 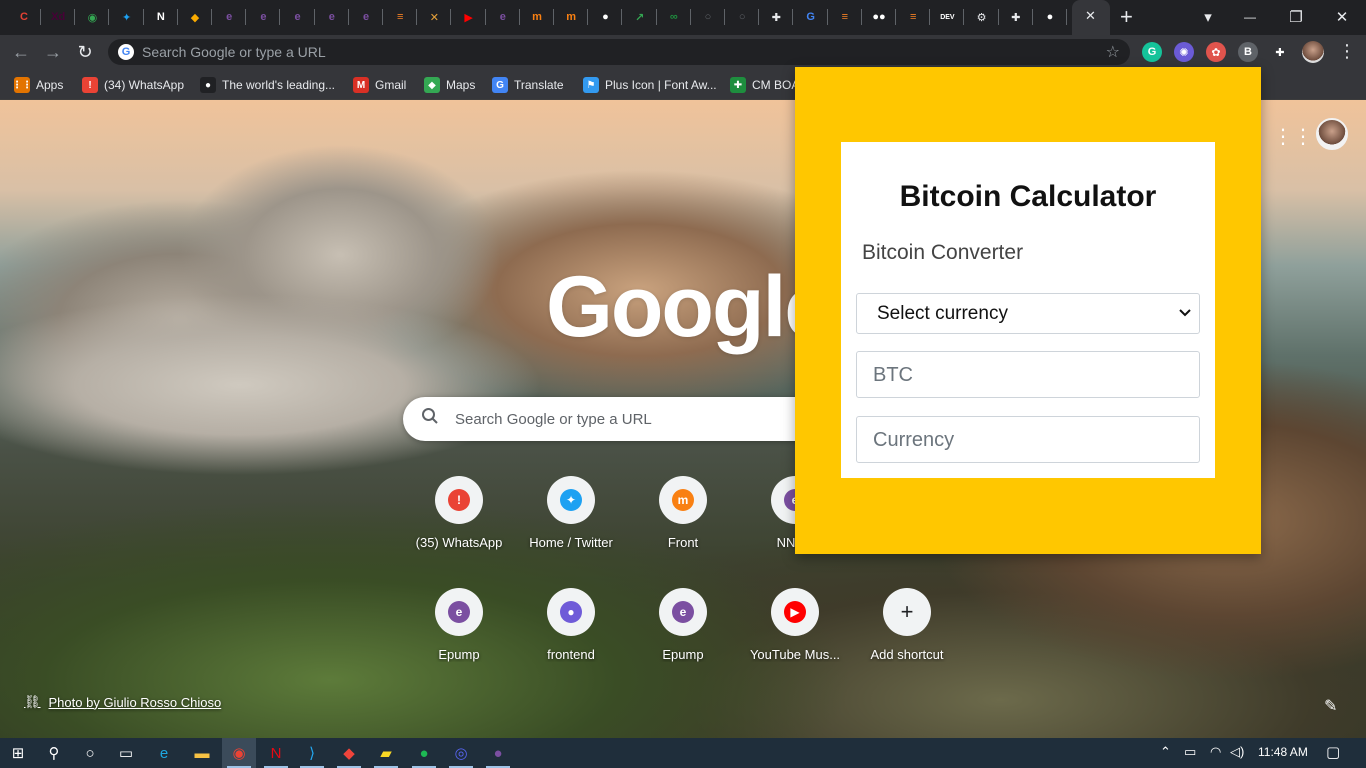 I want to click on windows-start-icon: ⊞, so click(x=18, y=753).